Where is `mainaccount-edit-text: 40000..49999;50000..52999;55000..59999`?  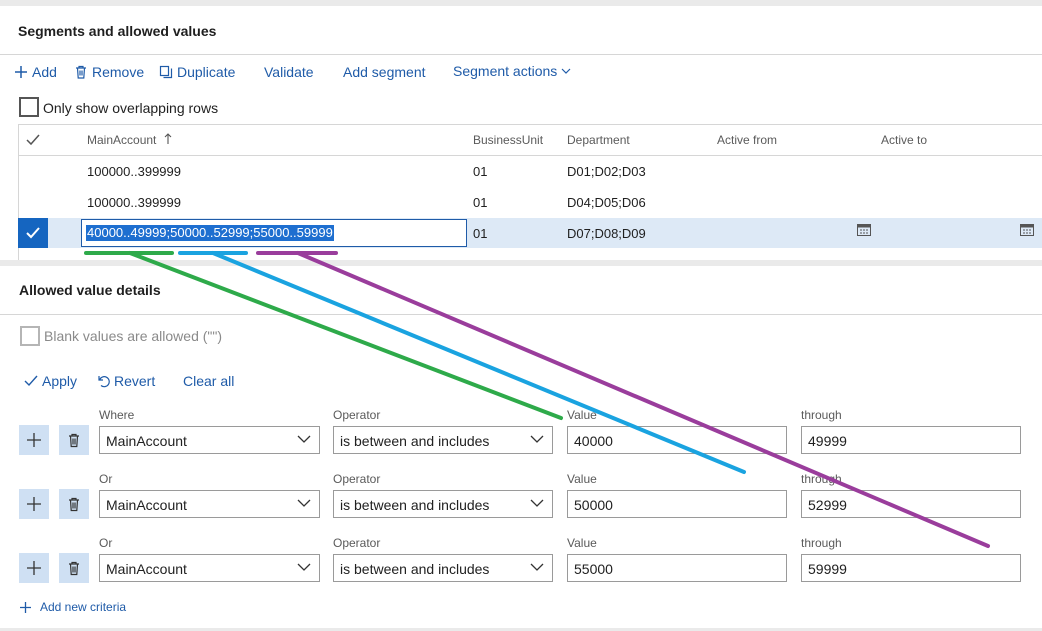
mainaccount-edit-text: 40000..49999;50000..52999;55000..59999 is located at coordinates (210, 233).